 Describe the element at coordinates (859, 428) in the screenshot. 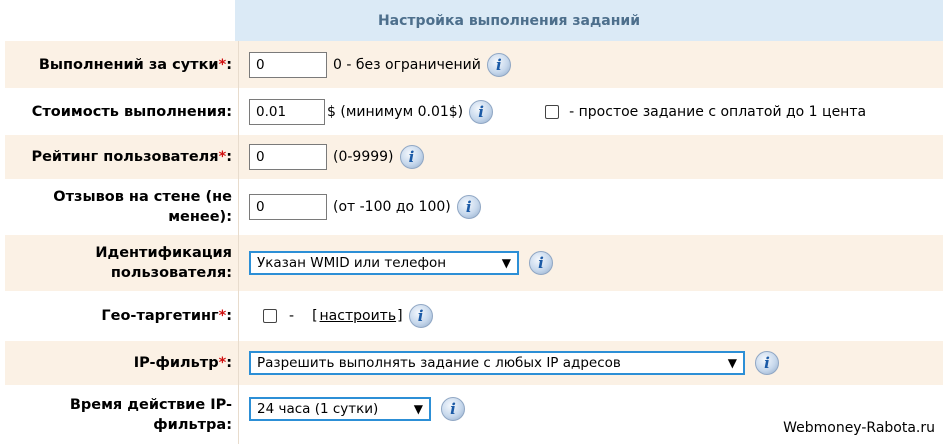

I see `watermark: Webmoney-Rabota.ru` at that location.